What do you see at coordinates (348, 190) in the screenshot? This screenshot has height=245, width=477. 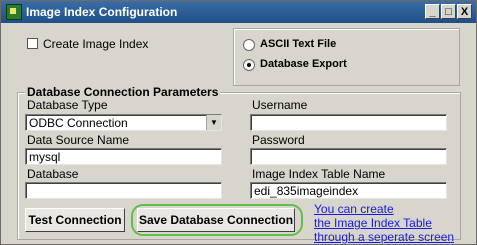 I see `image-index-table-name-input: edi_835imageindex` at bounding box center [348, 190].